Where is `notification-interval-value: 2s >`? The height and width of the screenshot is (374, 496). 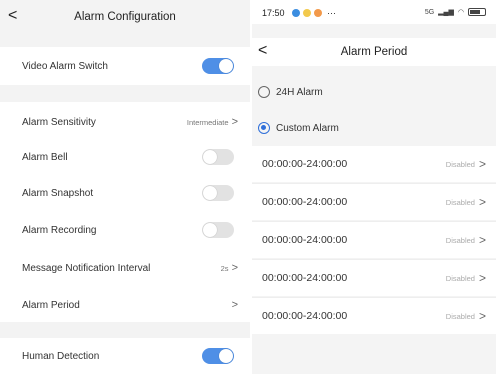
notification-interval-value: 2s > is located at coordinates (229, 267).